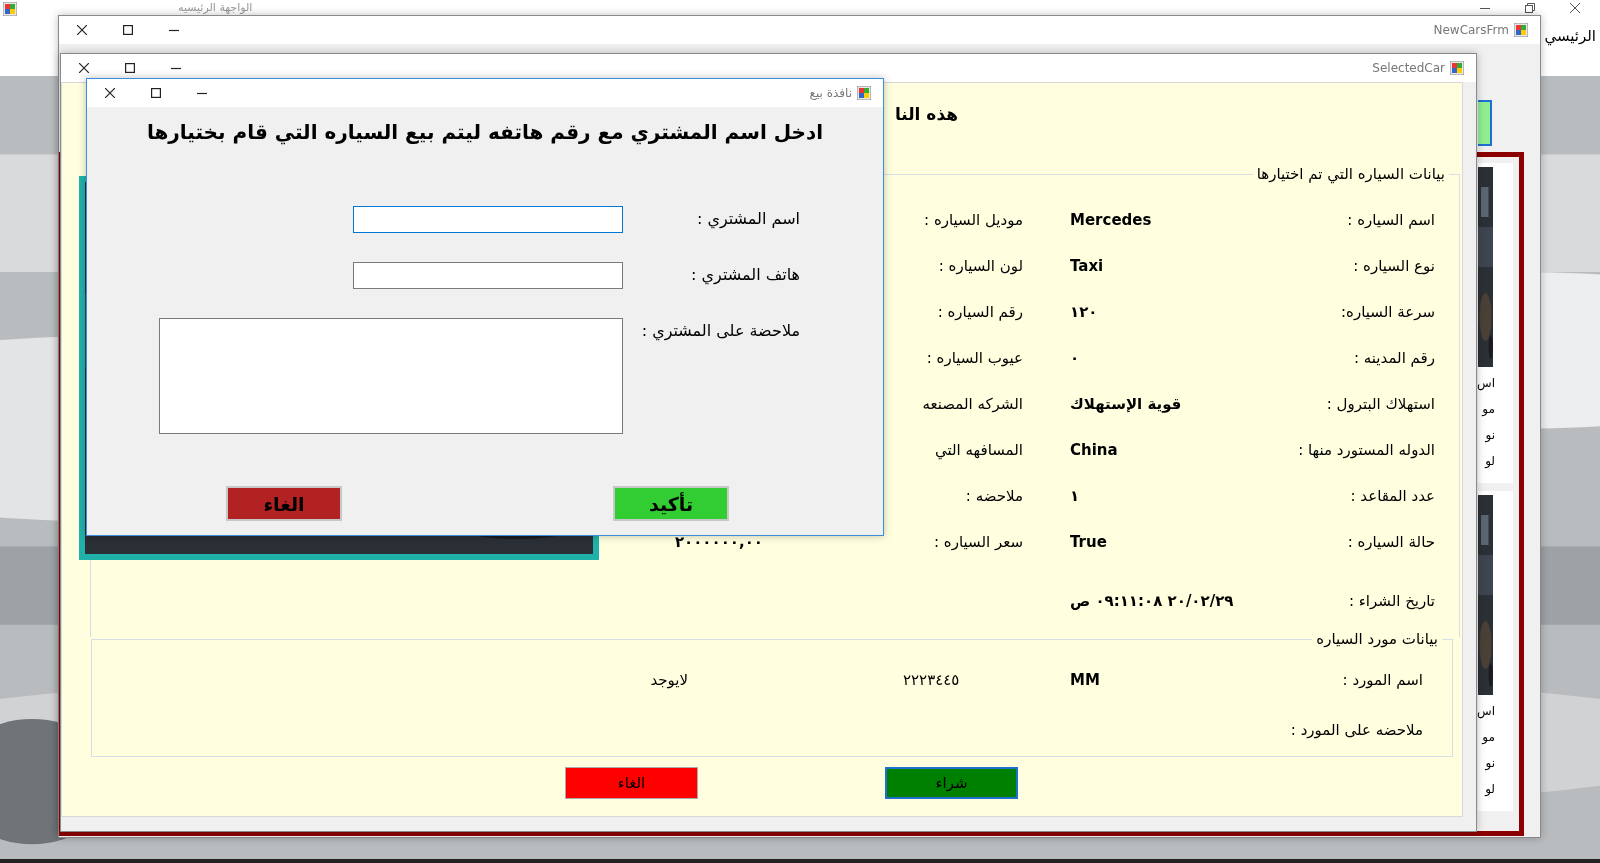  I want to click on window-title: SelectedCar, so click(1408, 68).